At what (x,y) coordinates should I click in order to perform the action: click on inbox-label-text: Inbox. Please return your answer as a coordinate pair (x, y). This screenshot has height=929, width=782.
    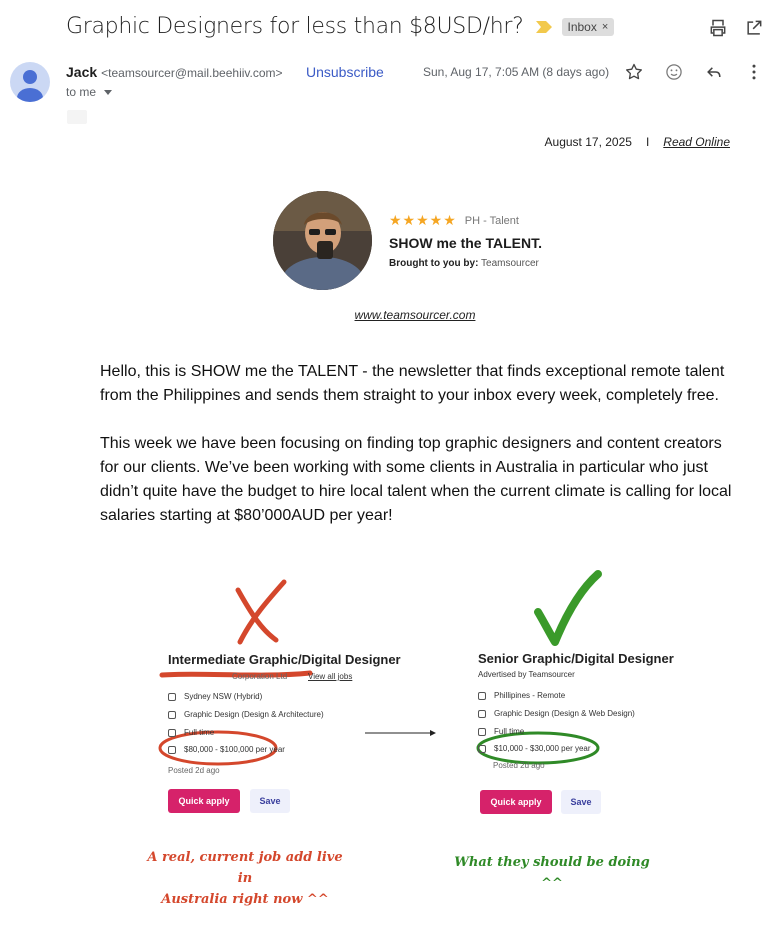
    Looking at the image, I should click on (582, 26).